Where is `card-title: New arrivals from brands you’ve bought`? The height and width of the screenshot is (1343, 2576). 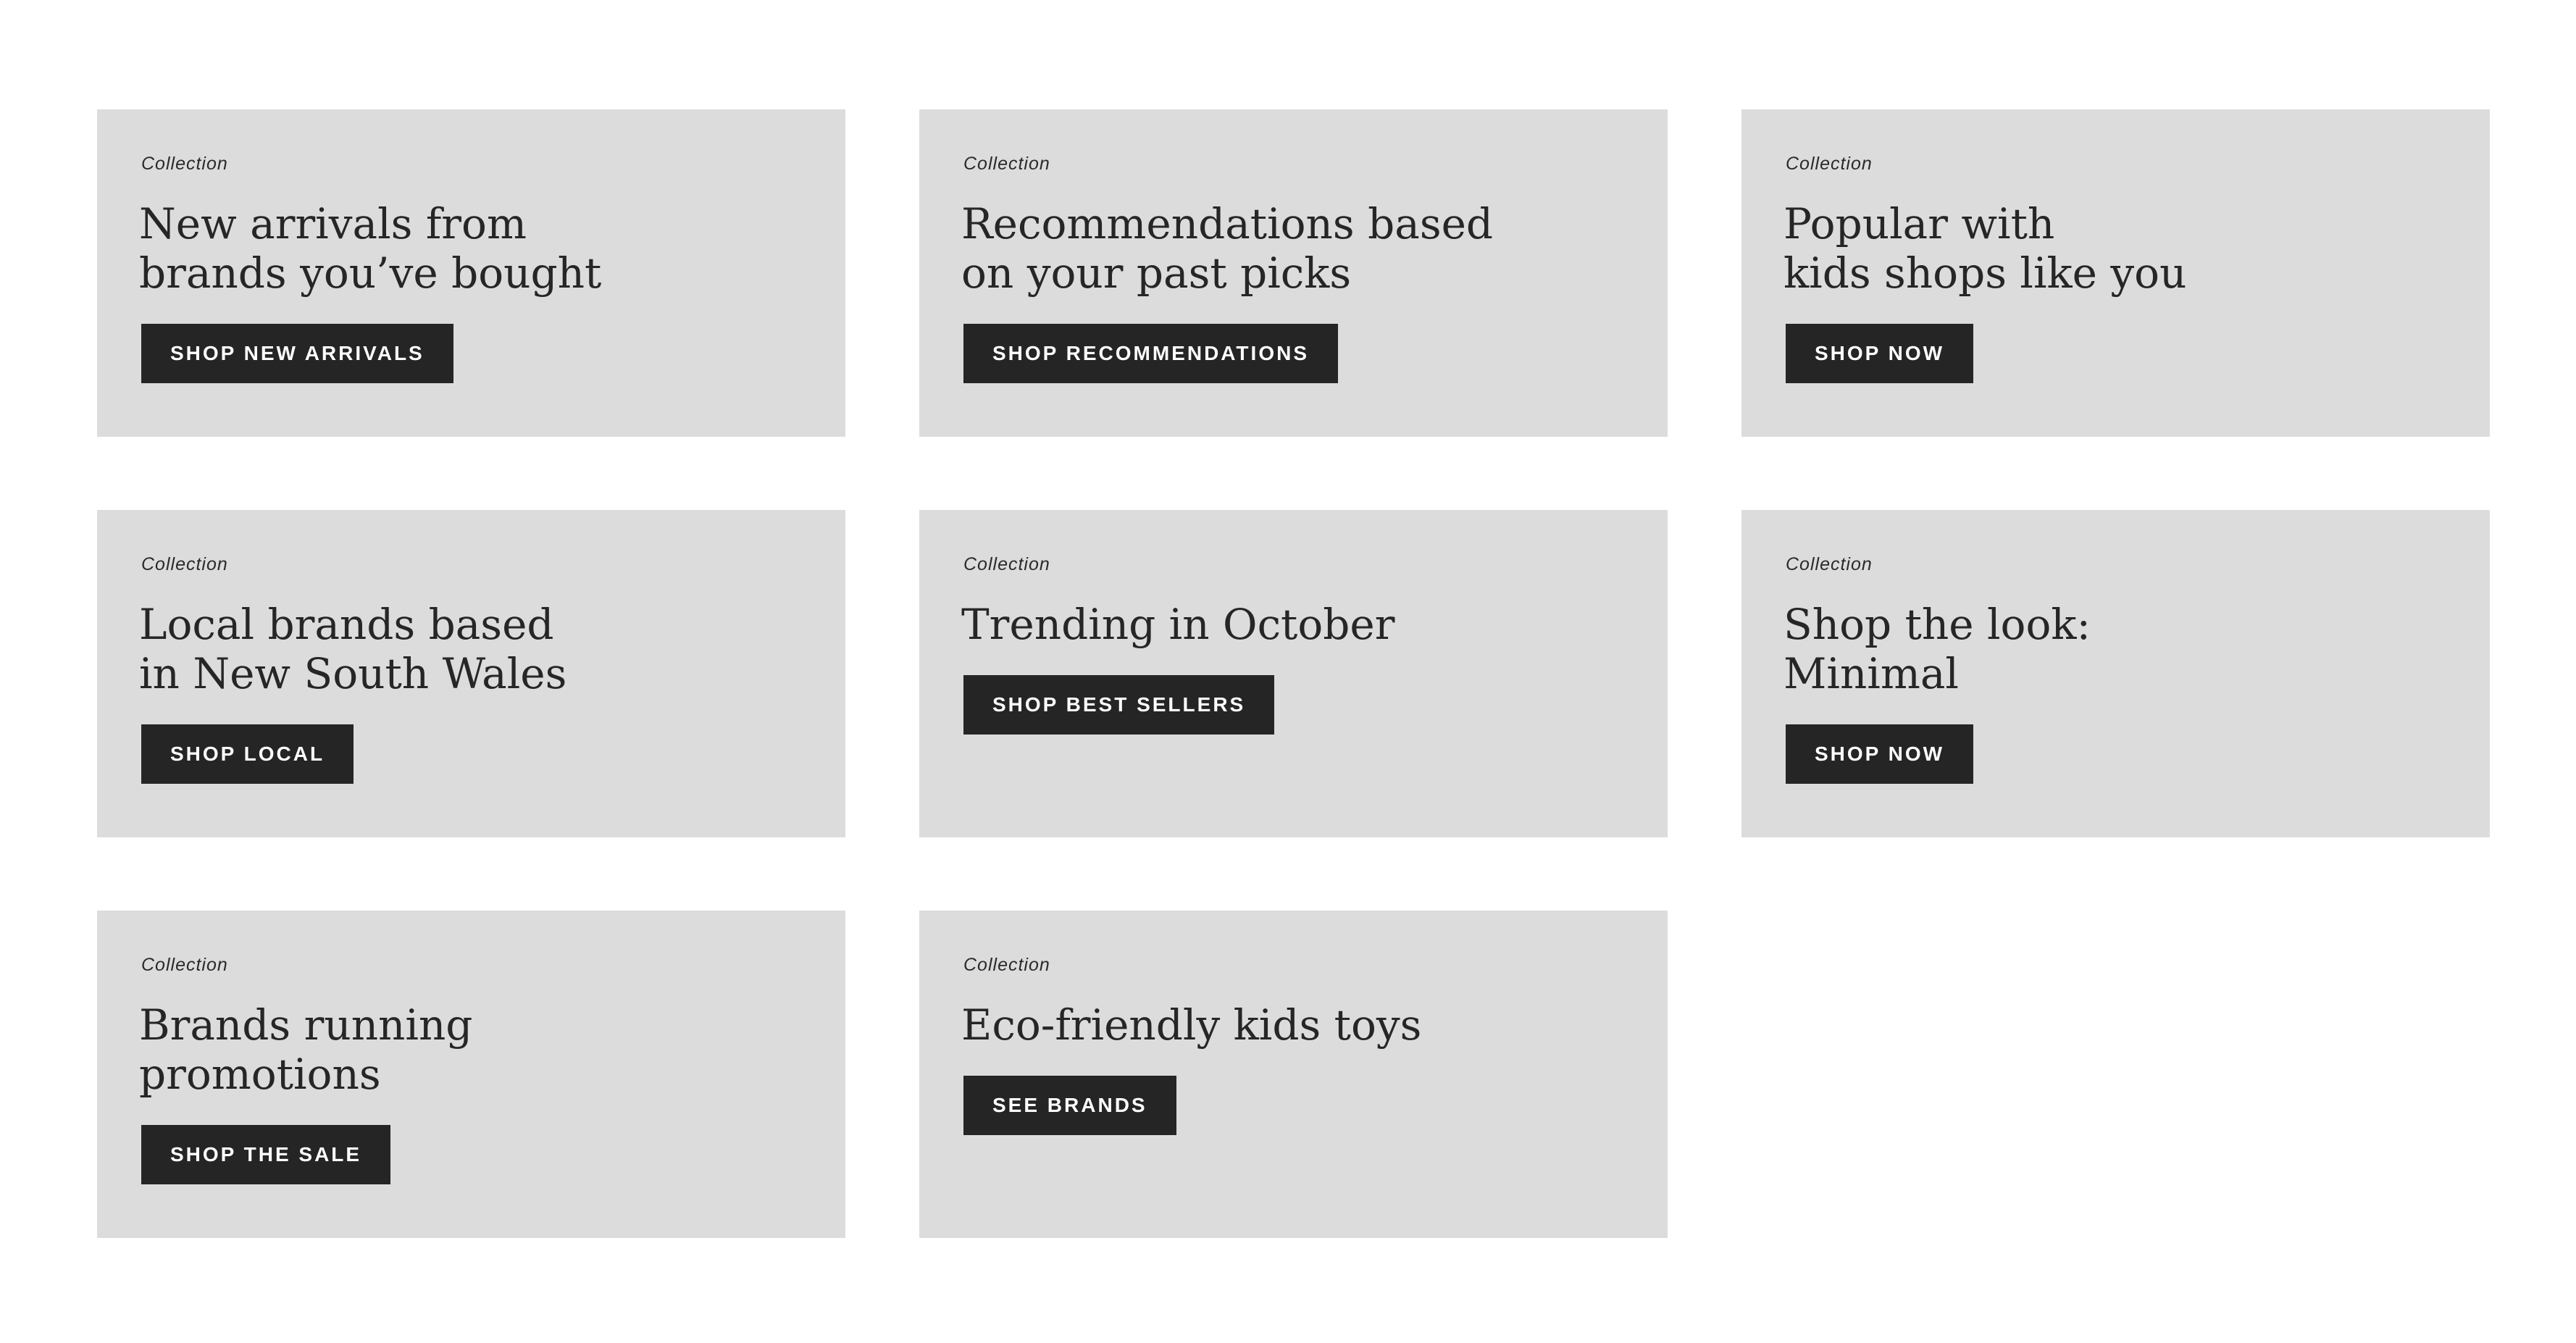
card-title: New arrivals from brands you’ve bought is located at coordinates (370, 249).